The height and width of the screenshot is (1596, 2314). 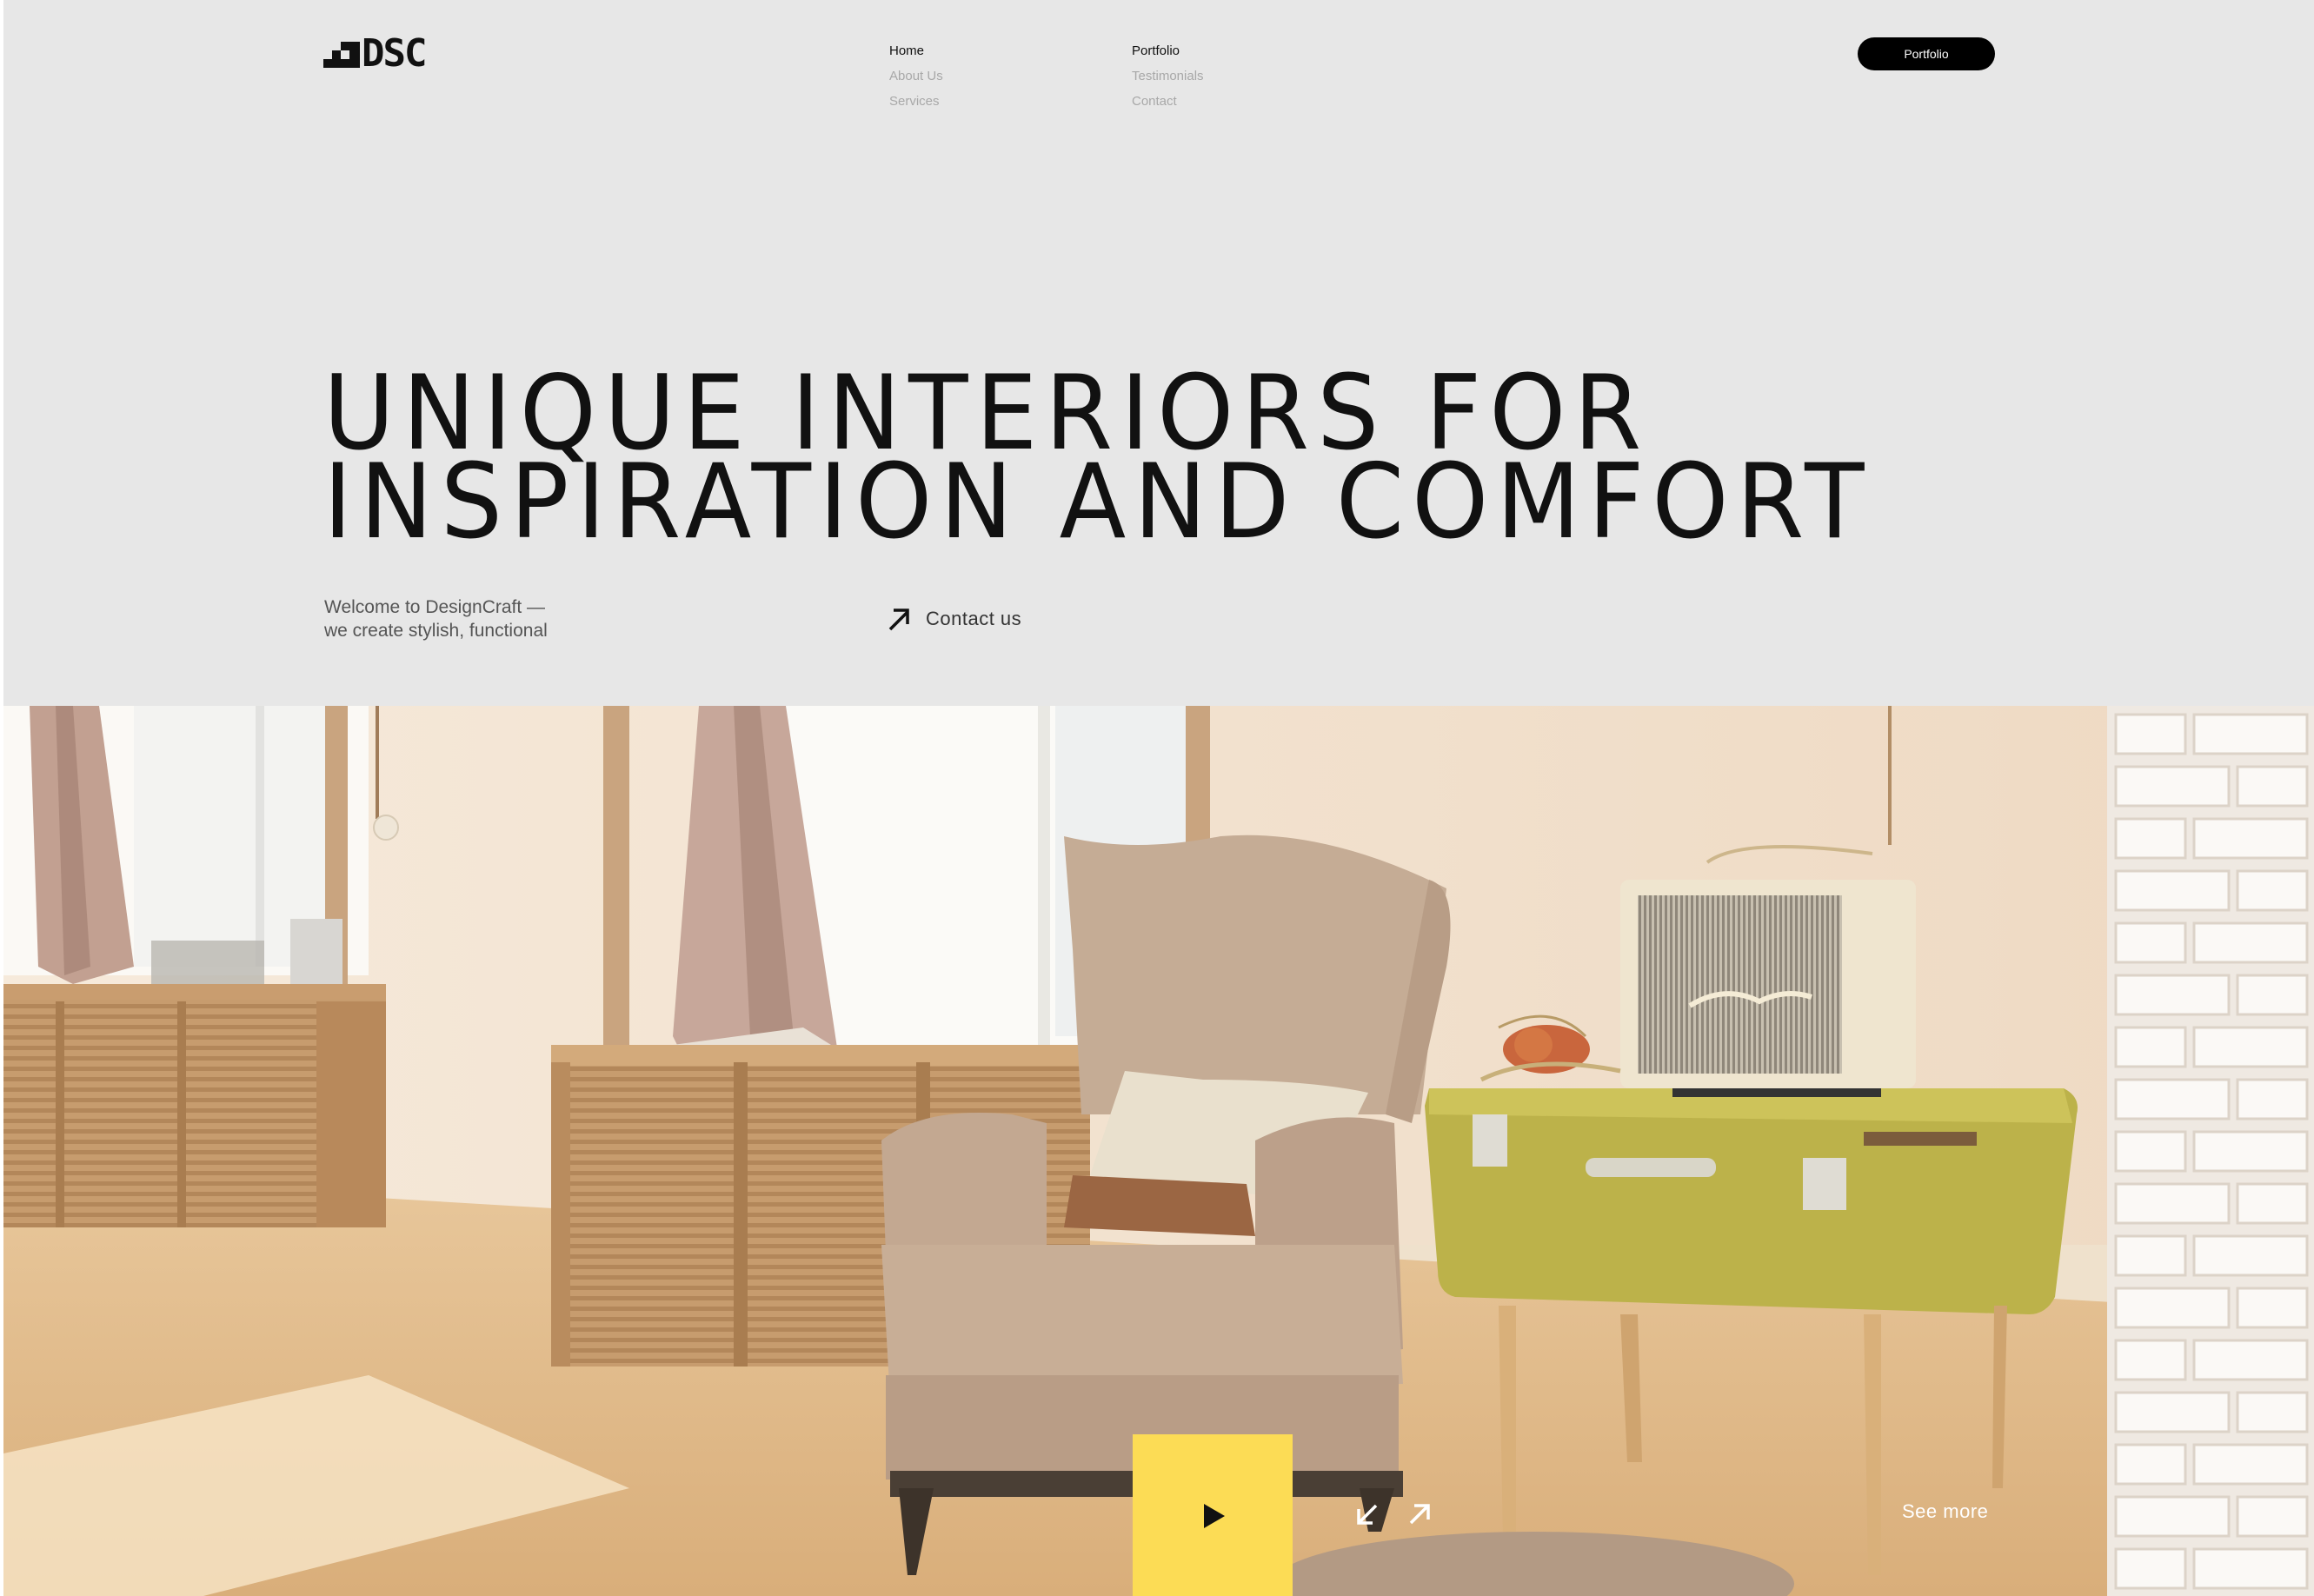 I want to click on contact-us-link: Contact us, so click(x=954, y=619).